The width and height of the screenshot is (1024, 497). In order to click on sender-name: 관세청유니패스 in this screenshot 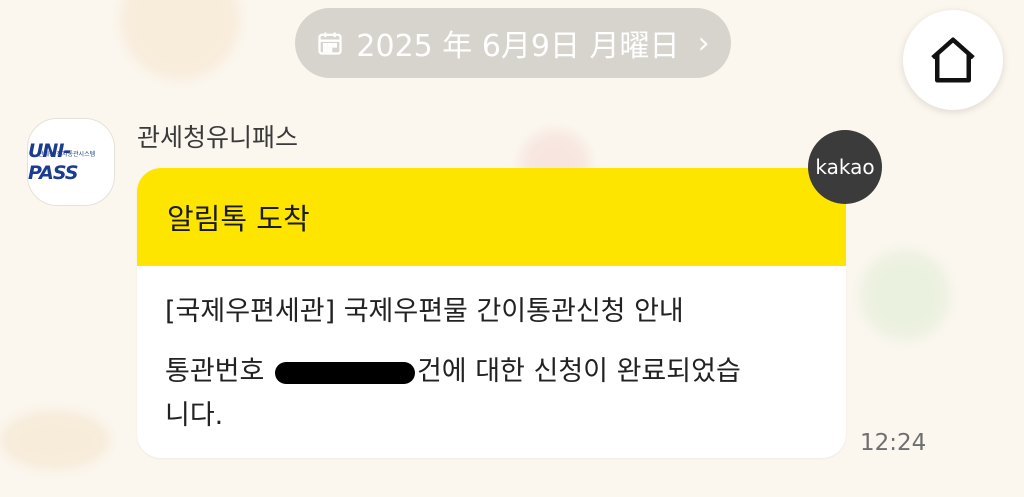, I will do `click(218, 137)`.